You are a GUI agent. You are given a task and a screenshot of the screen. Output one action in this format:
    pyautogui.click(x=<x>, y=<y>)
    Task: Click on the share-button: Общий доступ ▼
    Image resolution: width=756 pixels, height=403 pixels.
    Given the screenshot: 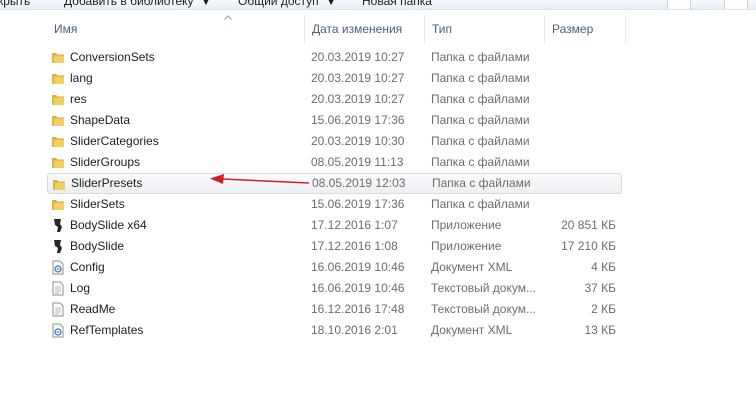 What is the action you would take?
    pyautogui.click(x=287, y=4)
    